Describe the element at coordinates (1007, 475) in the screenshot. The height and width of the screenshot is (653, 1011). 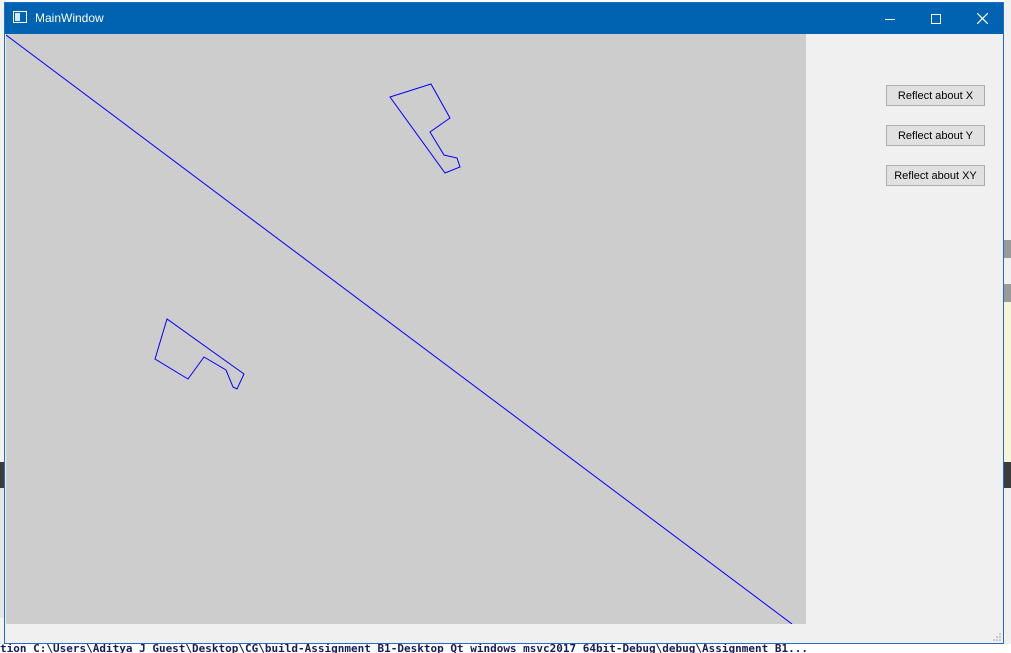
I see `background-dark-bar` at that location.